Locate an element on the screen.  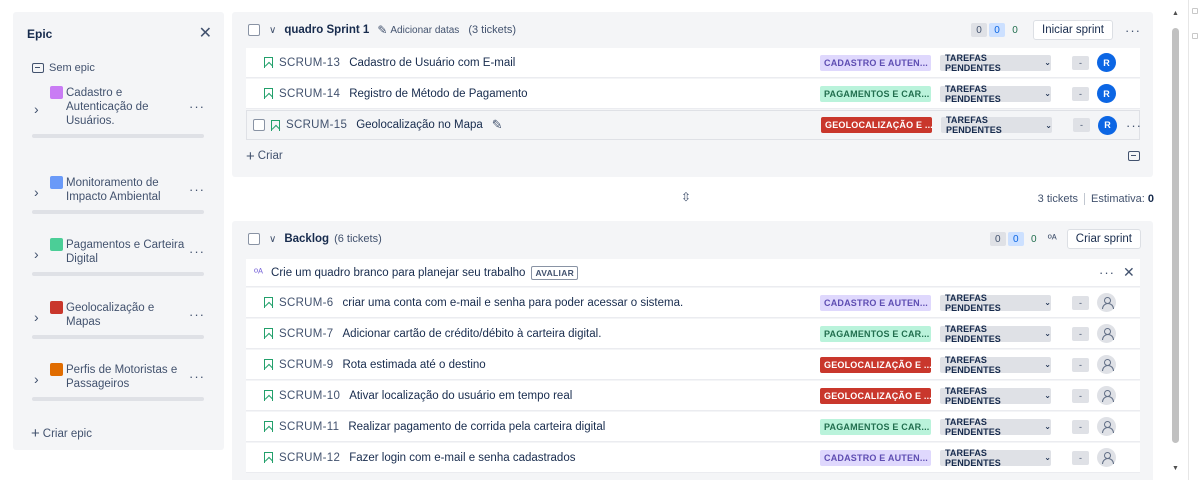
tray-button is located at coordinates (1134, 156).